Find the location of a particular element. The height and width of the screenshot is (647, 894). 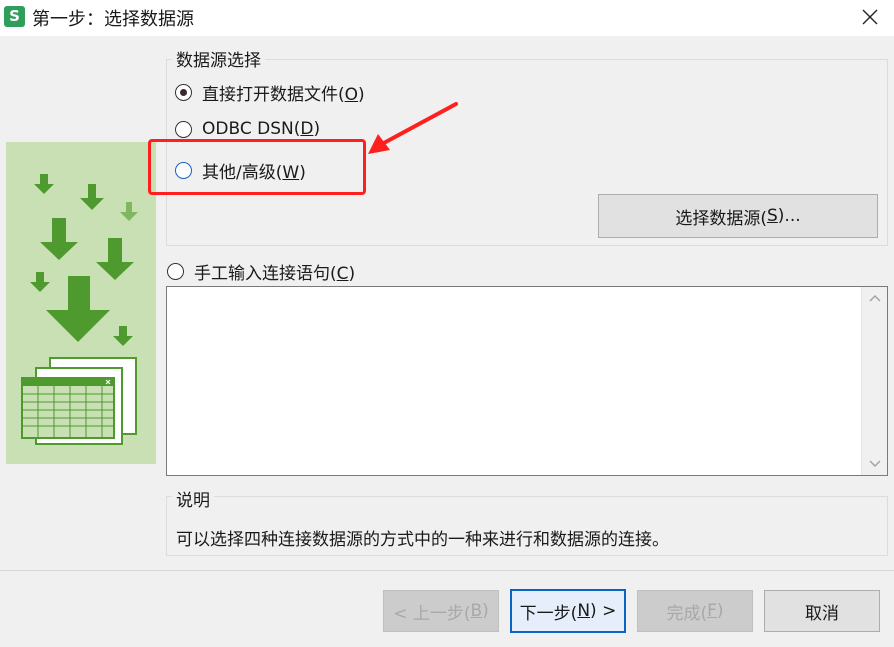

radio-open-file-label: 直接打开数据文件(O) is located at coordinates (283, 95).